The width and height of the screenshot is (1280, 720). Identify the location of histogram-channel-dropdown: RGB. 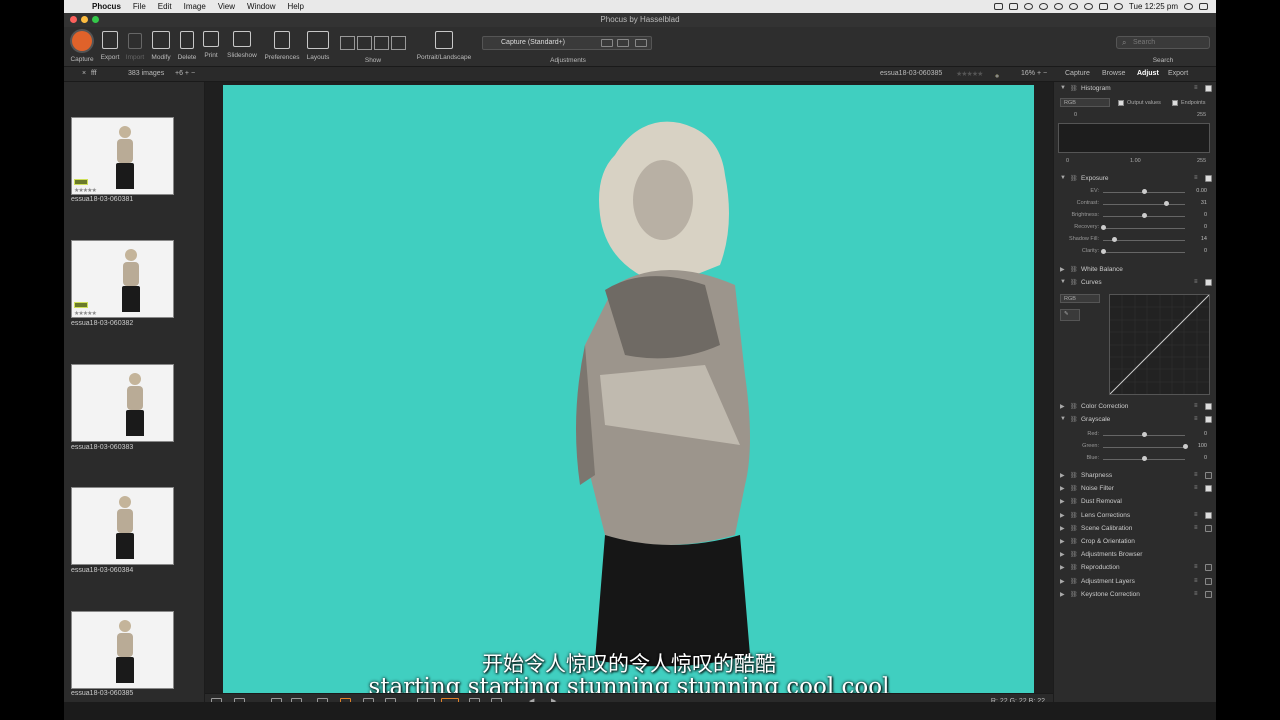
(1085, 102).